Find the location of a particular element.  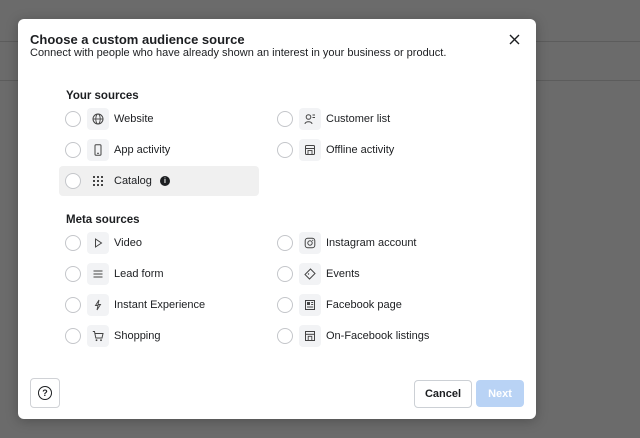

your-sources-heading: Your sources is located at coordinates (102, 96).